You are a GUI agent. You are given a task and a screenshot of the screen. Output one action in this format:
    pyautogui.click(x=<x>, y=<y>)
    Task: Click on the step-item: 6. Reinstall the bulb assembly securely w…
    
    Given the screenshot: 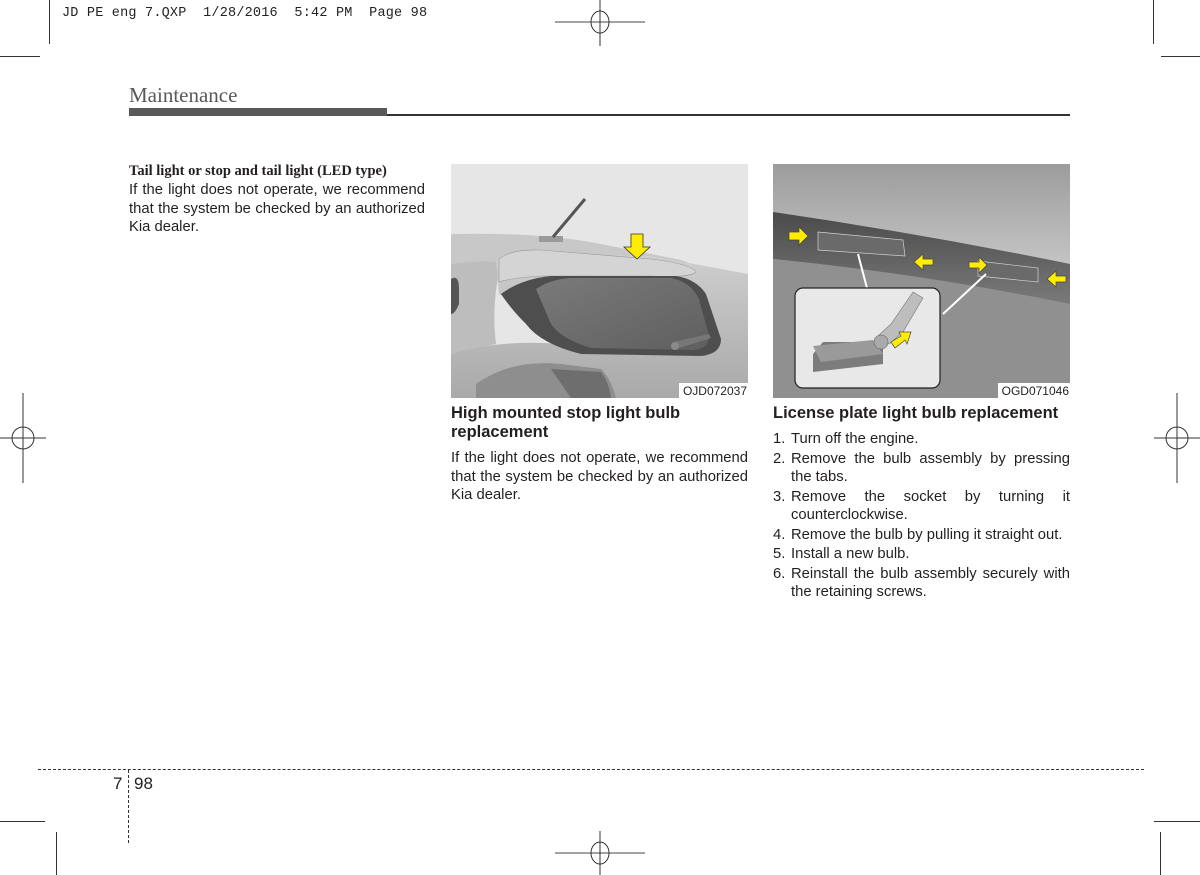 What is the action you would take?
    pyautogui.click(x=921, y=583)
    